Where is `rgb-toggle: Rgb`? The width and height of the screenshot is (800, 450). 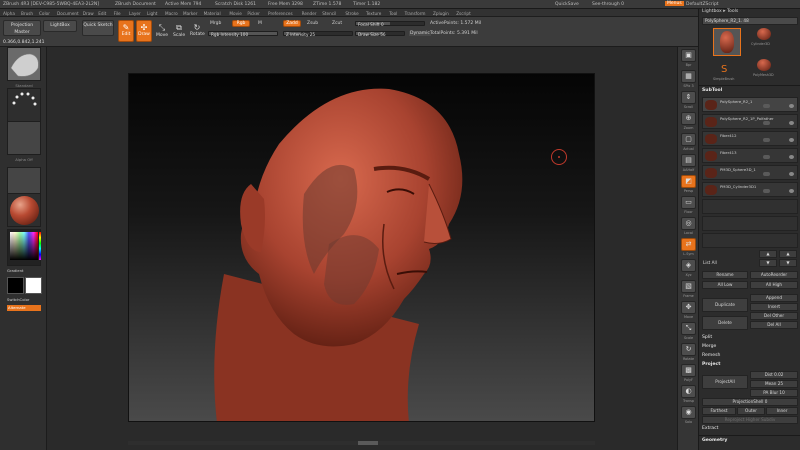
rgb-toggle: Rgb is located at coordinates (241, 23).